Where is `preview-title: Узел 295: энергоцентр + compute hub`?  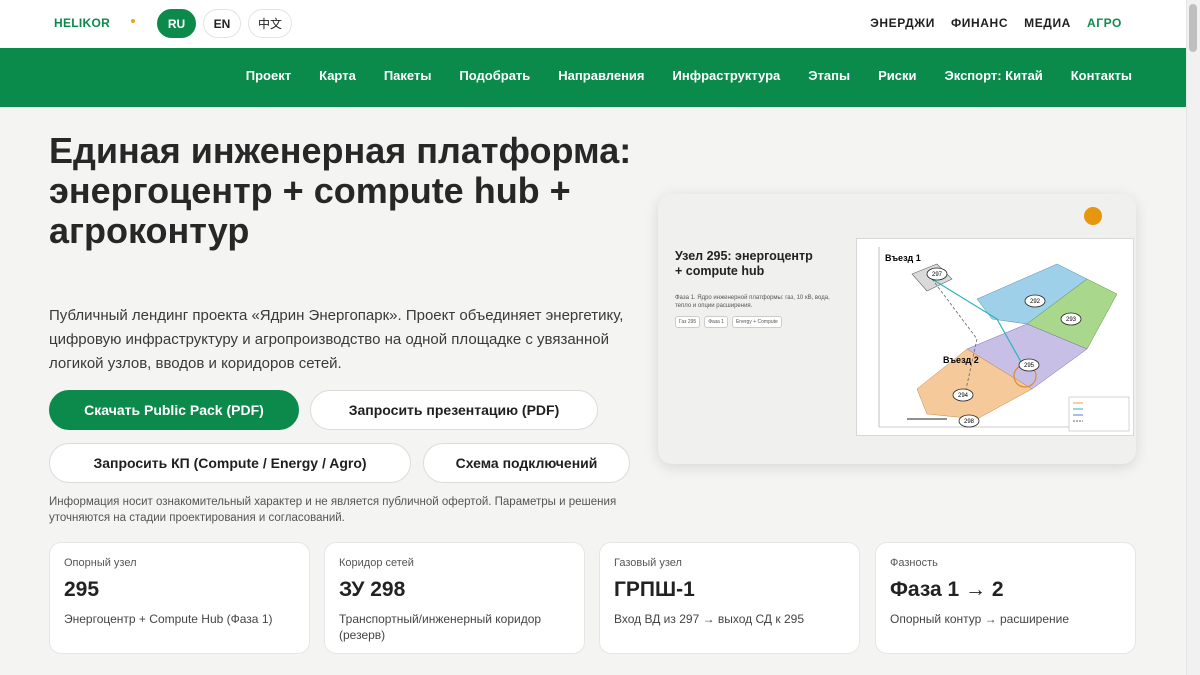 preview-title: Узел 295: энергоцентр + compute hub is located at coordinates (744, 263).